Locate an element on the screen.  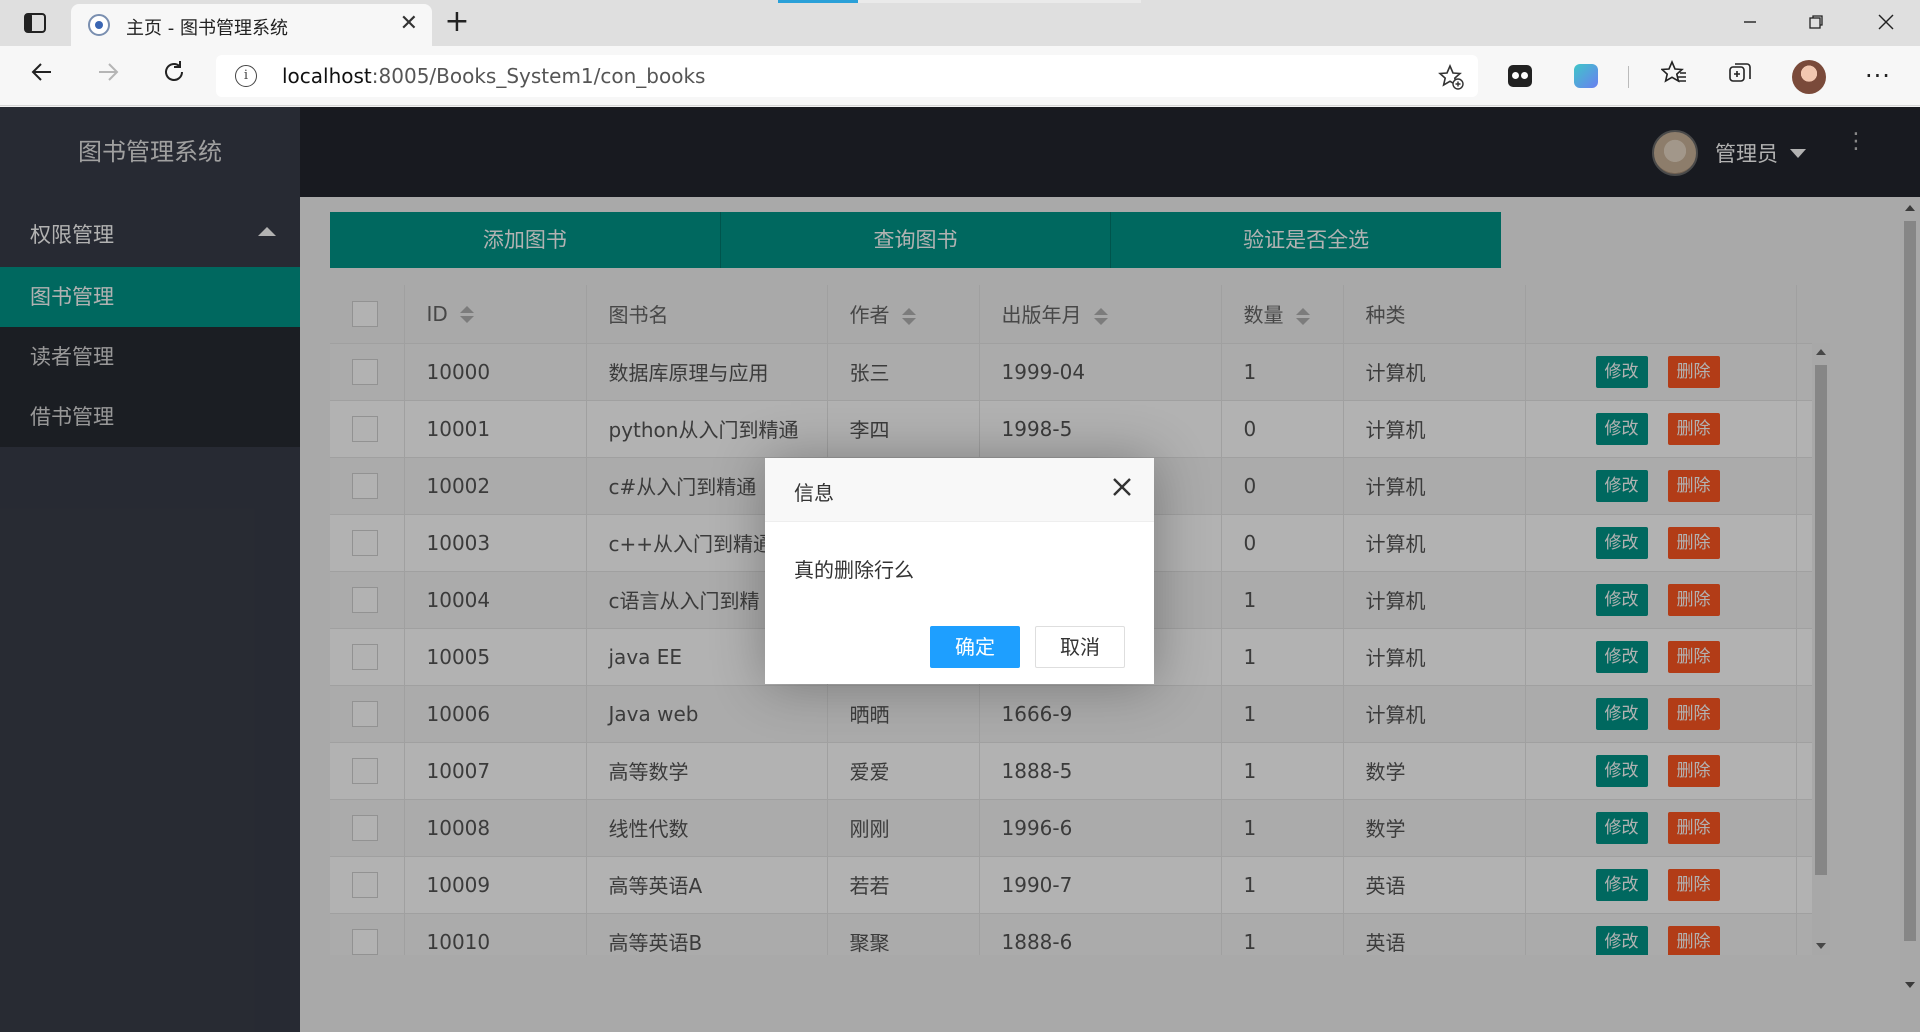
cancel-button: 取消 is located at coordinates (1080, 647).